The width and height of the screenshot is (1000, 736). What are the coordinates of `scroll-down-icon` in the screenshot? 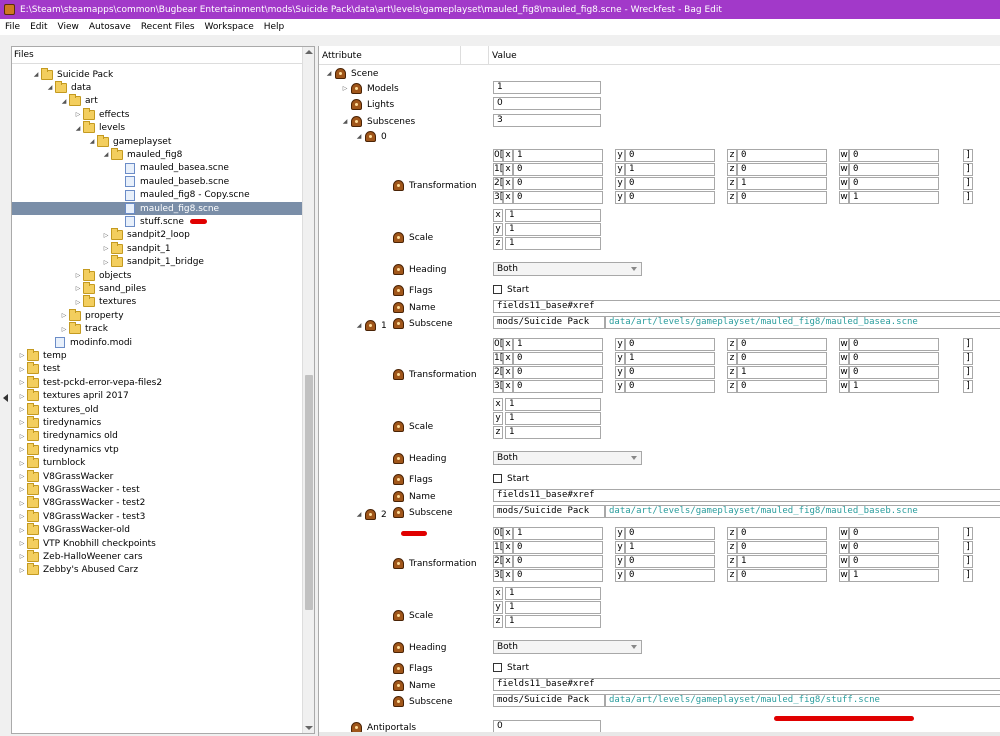 It's located at (309, 728).